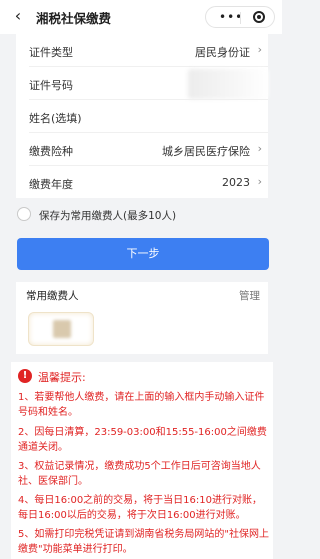 The width and height of the screenshot is (320, 559). What do you see at coordinates (18, 16) in the screenshot?
I see `back-icon: ‹` at bounding box center [18, 16].